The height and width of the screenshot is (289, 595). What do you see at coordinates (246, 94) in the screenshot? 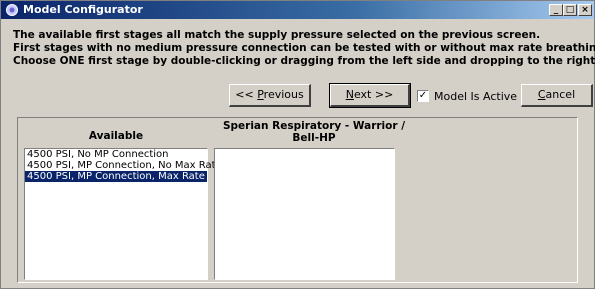
I see `previous-label-prefix: <<` at bounding box center [246, 94].